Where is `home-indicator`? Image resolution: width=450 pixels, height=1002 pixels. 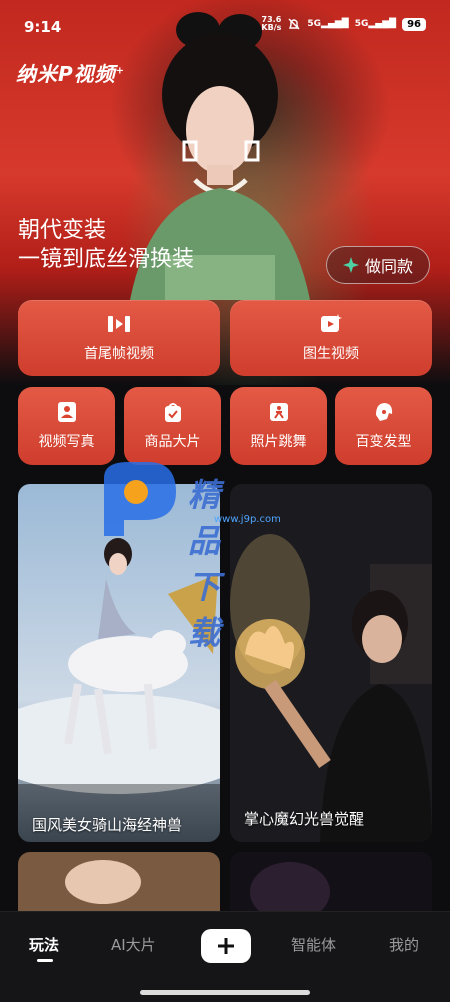 home-indicator is located at coordinates (225, 992).